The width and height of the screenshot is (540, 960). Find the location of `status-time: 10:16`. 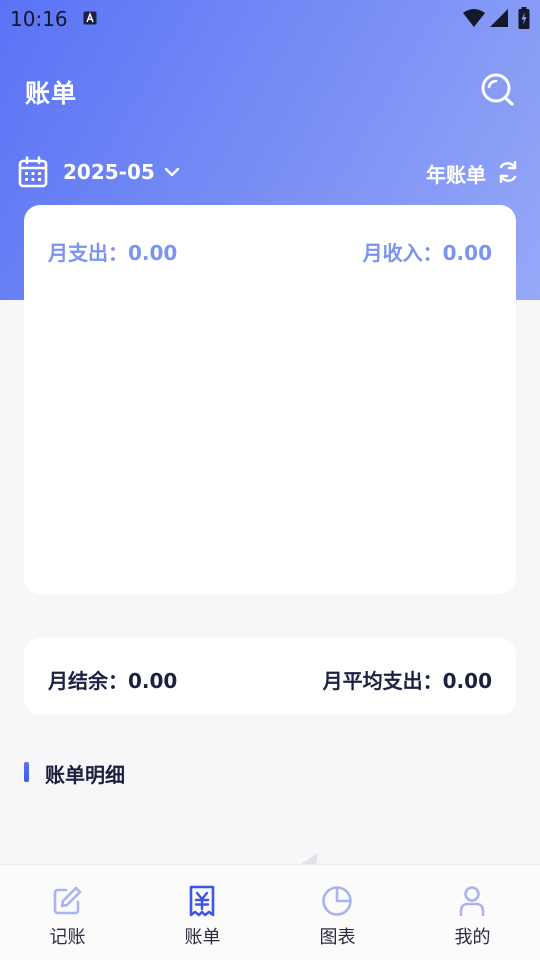

status-time: 10:16 is located at coordinates (39, 19).